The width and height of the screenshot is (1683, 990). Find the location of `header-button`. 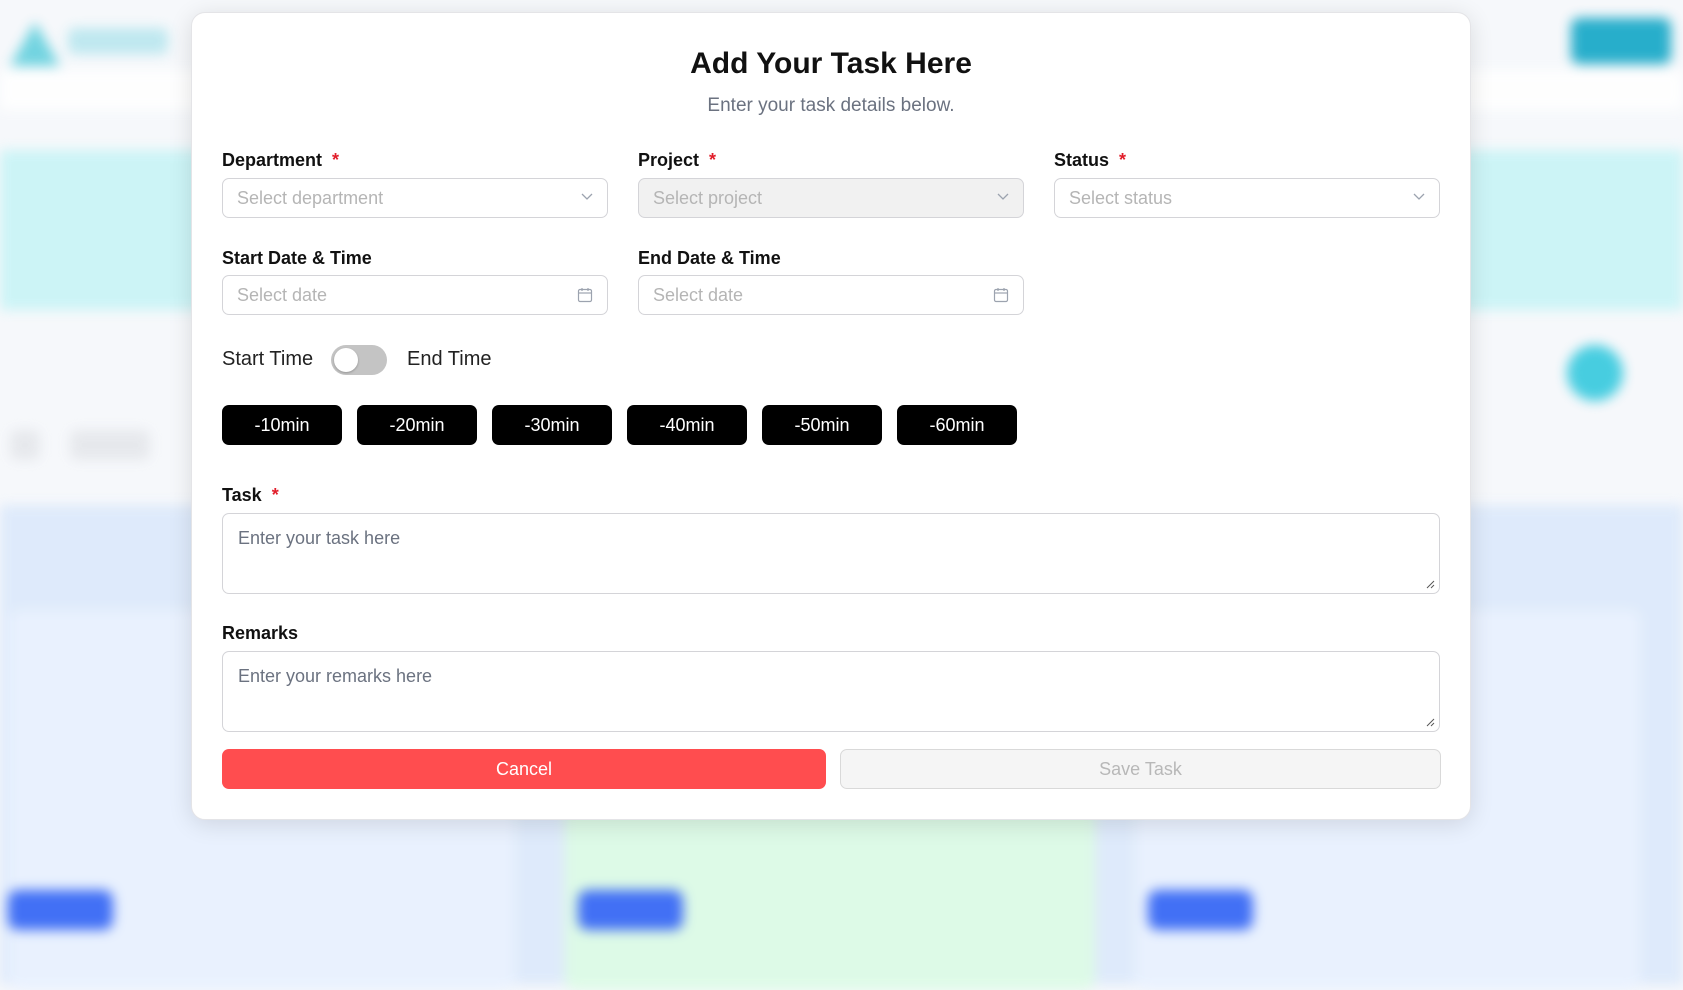

header-button is located at coordinates (1621, 41).